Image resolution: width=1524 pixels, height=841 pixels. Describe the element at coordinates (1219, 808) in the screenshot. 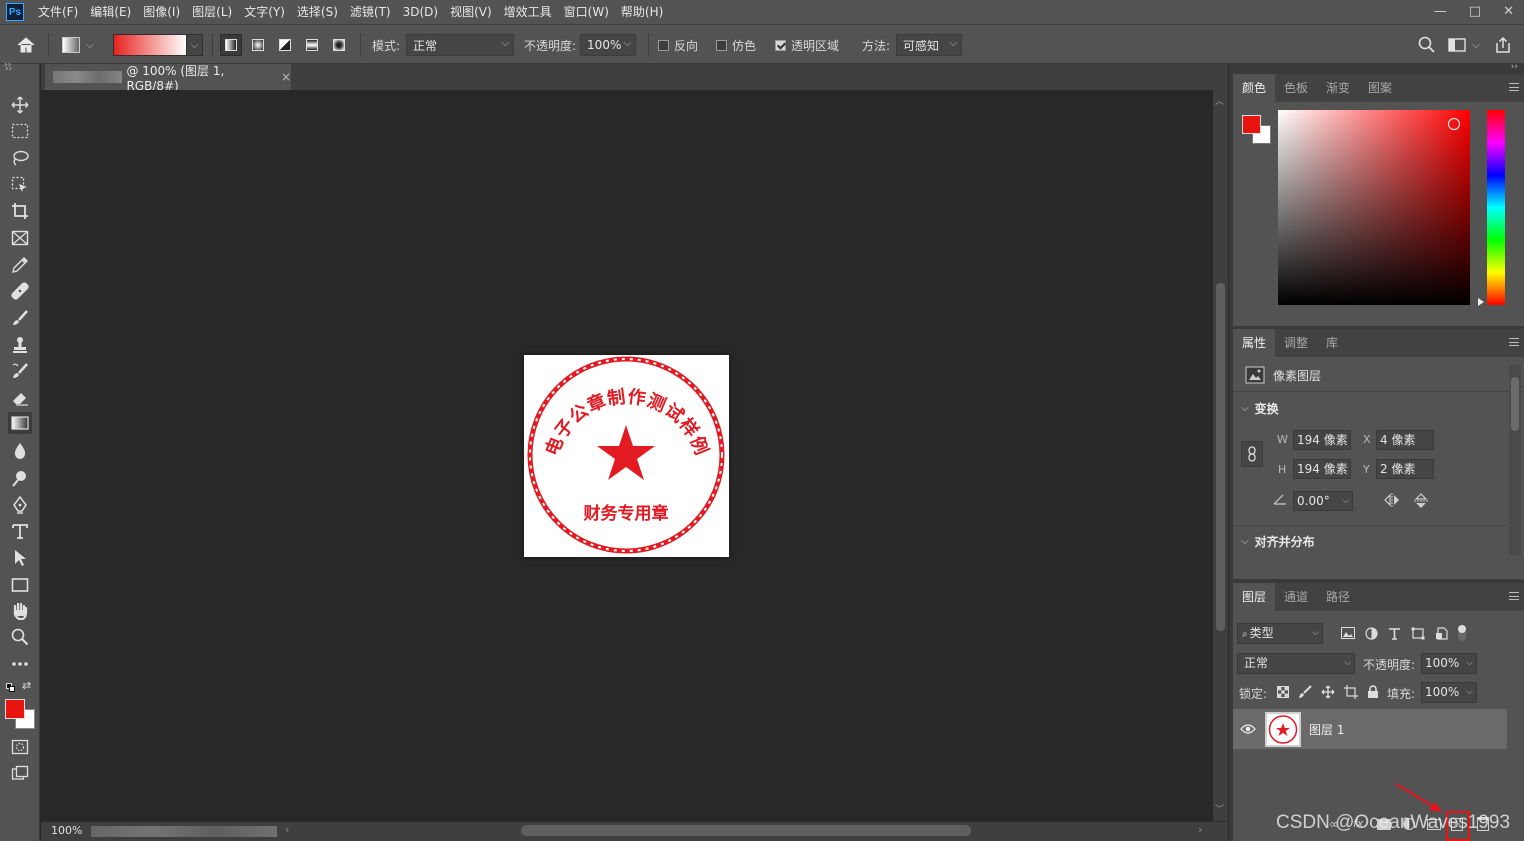

I see `scroll-down-icon: ﹀` at that location.